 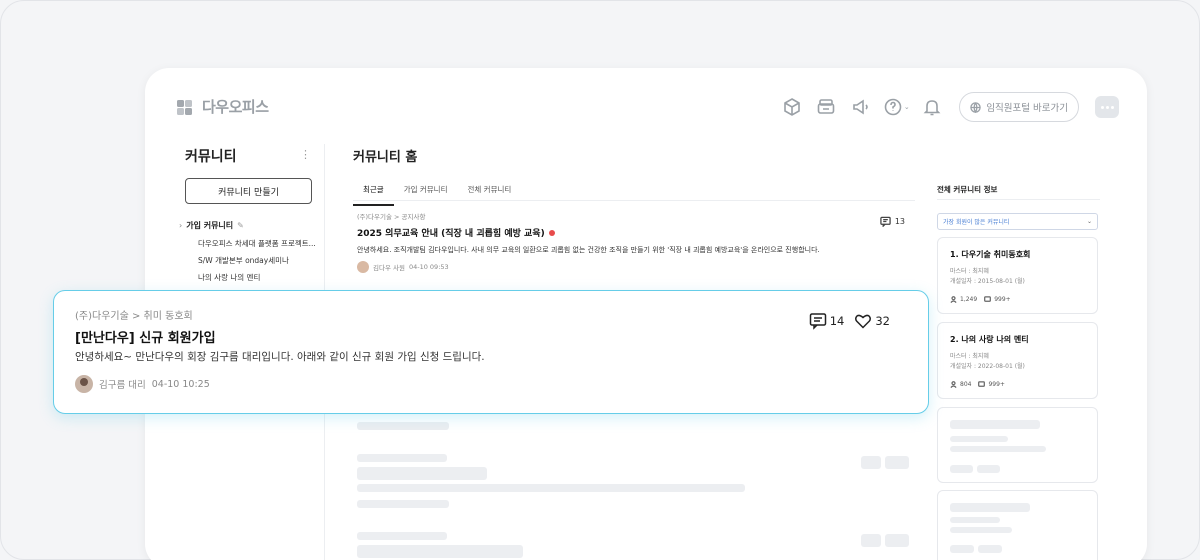 What do you see at coordinates (181, 225) in the screenshot?
I see `chevron-right-icon: ›` at bounding box center [181, 225].